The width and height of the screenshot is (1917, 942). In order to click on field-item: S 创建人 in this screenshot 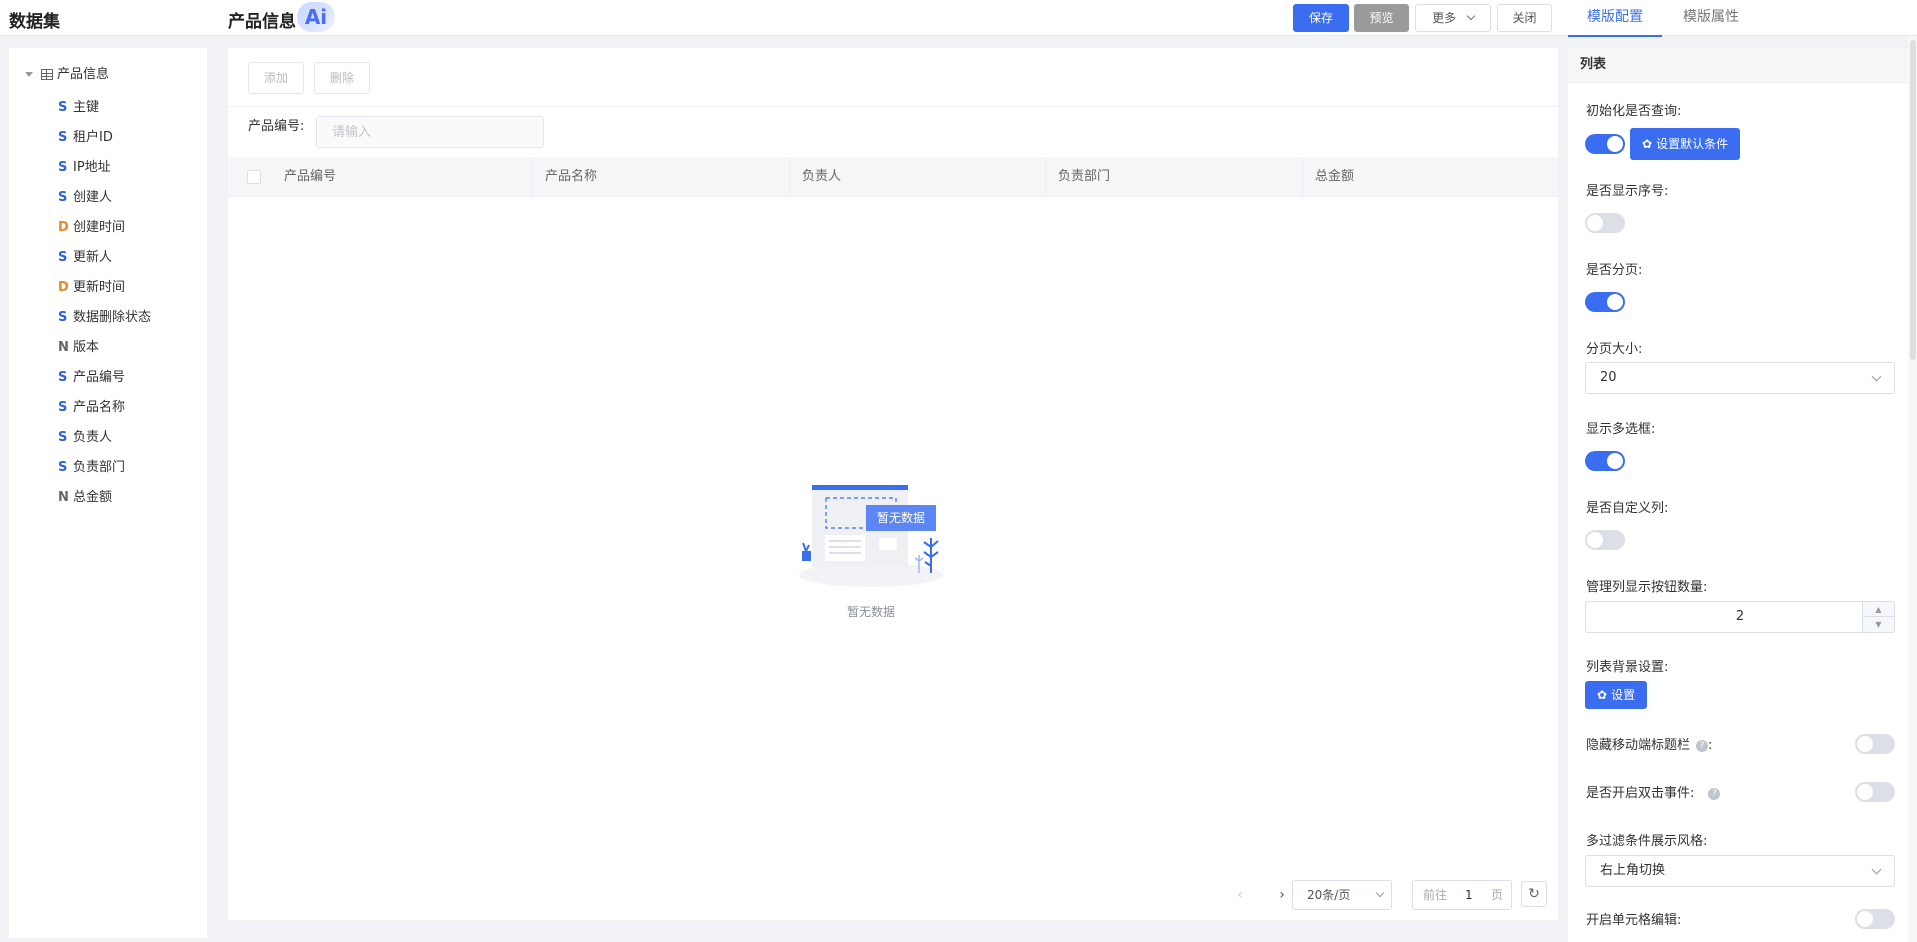, I will do `click(104, 198)`.